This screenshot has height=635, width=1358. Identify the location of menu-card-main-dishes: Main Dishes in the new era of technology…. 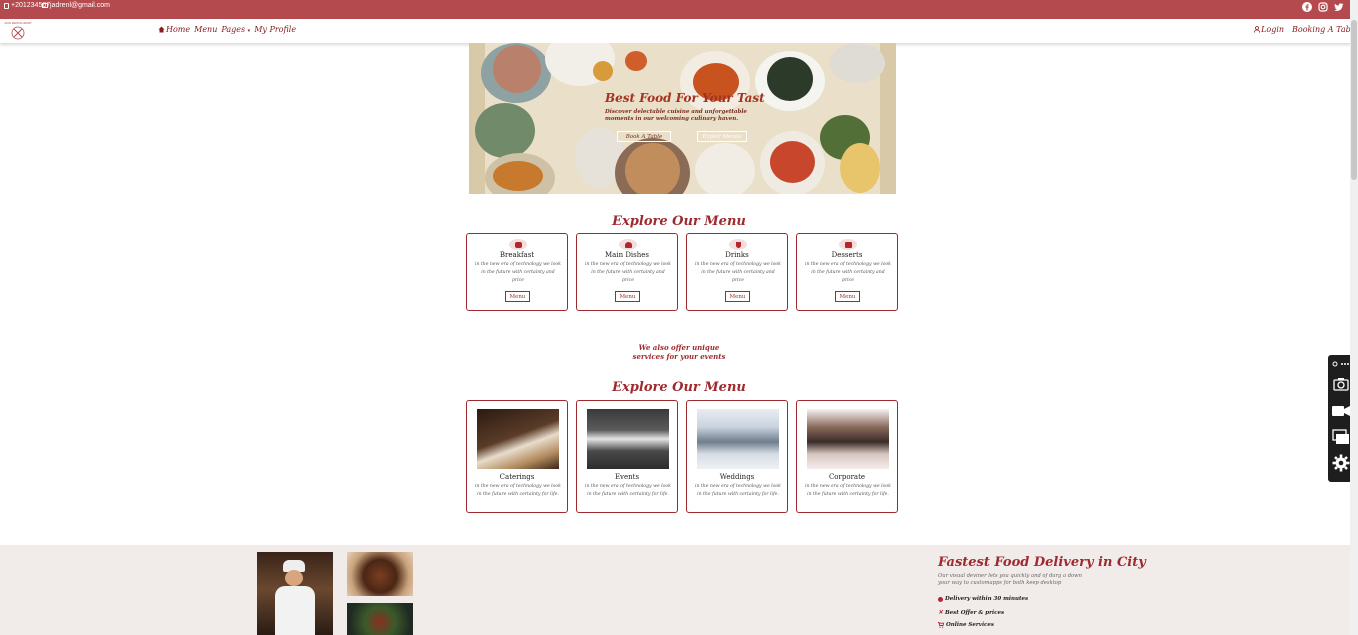
(627, 272).